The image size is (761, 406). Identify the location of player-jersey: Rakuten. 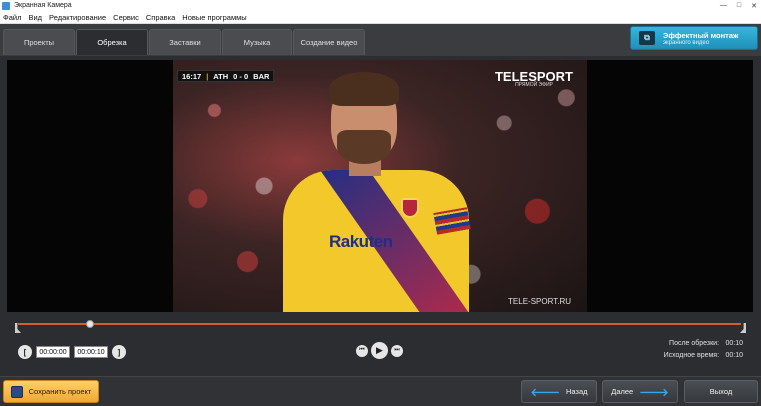
(376, 241).